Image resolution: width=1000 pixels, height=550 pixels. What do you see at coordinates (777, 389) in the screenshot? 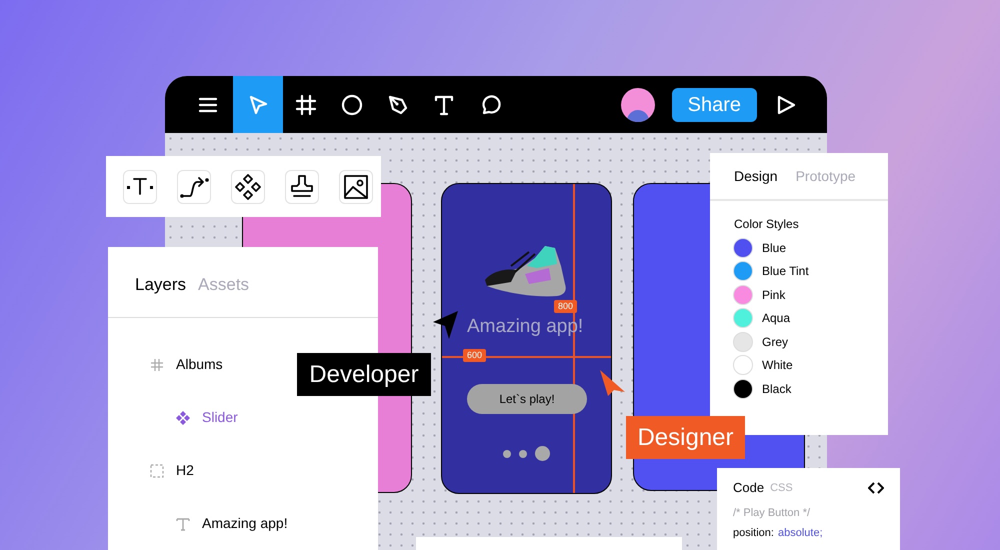
I see `color-name: Black` at bounding box center [777, 389].